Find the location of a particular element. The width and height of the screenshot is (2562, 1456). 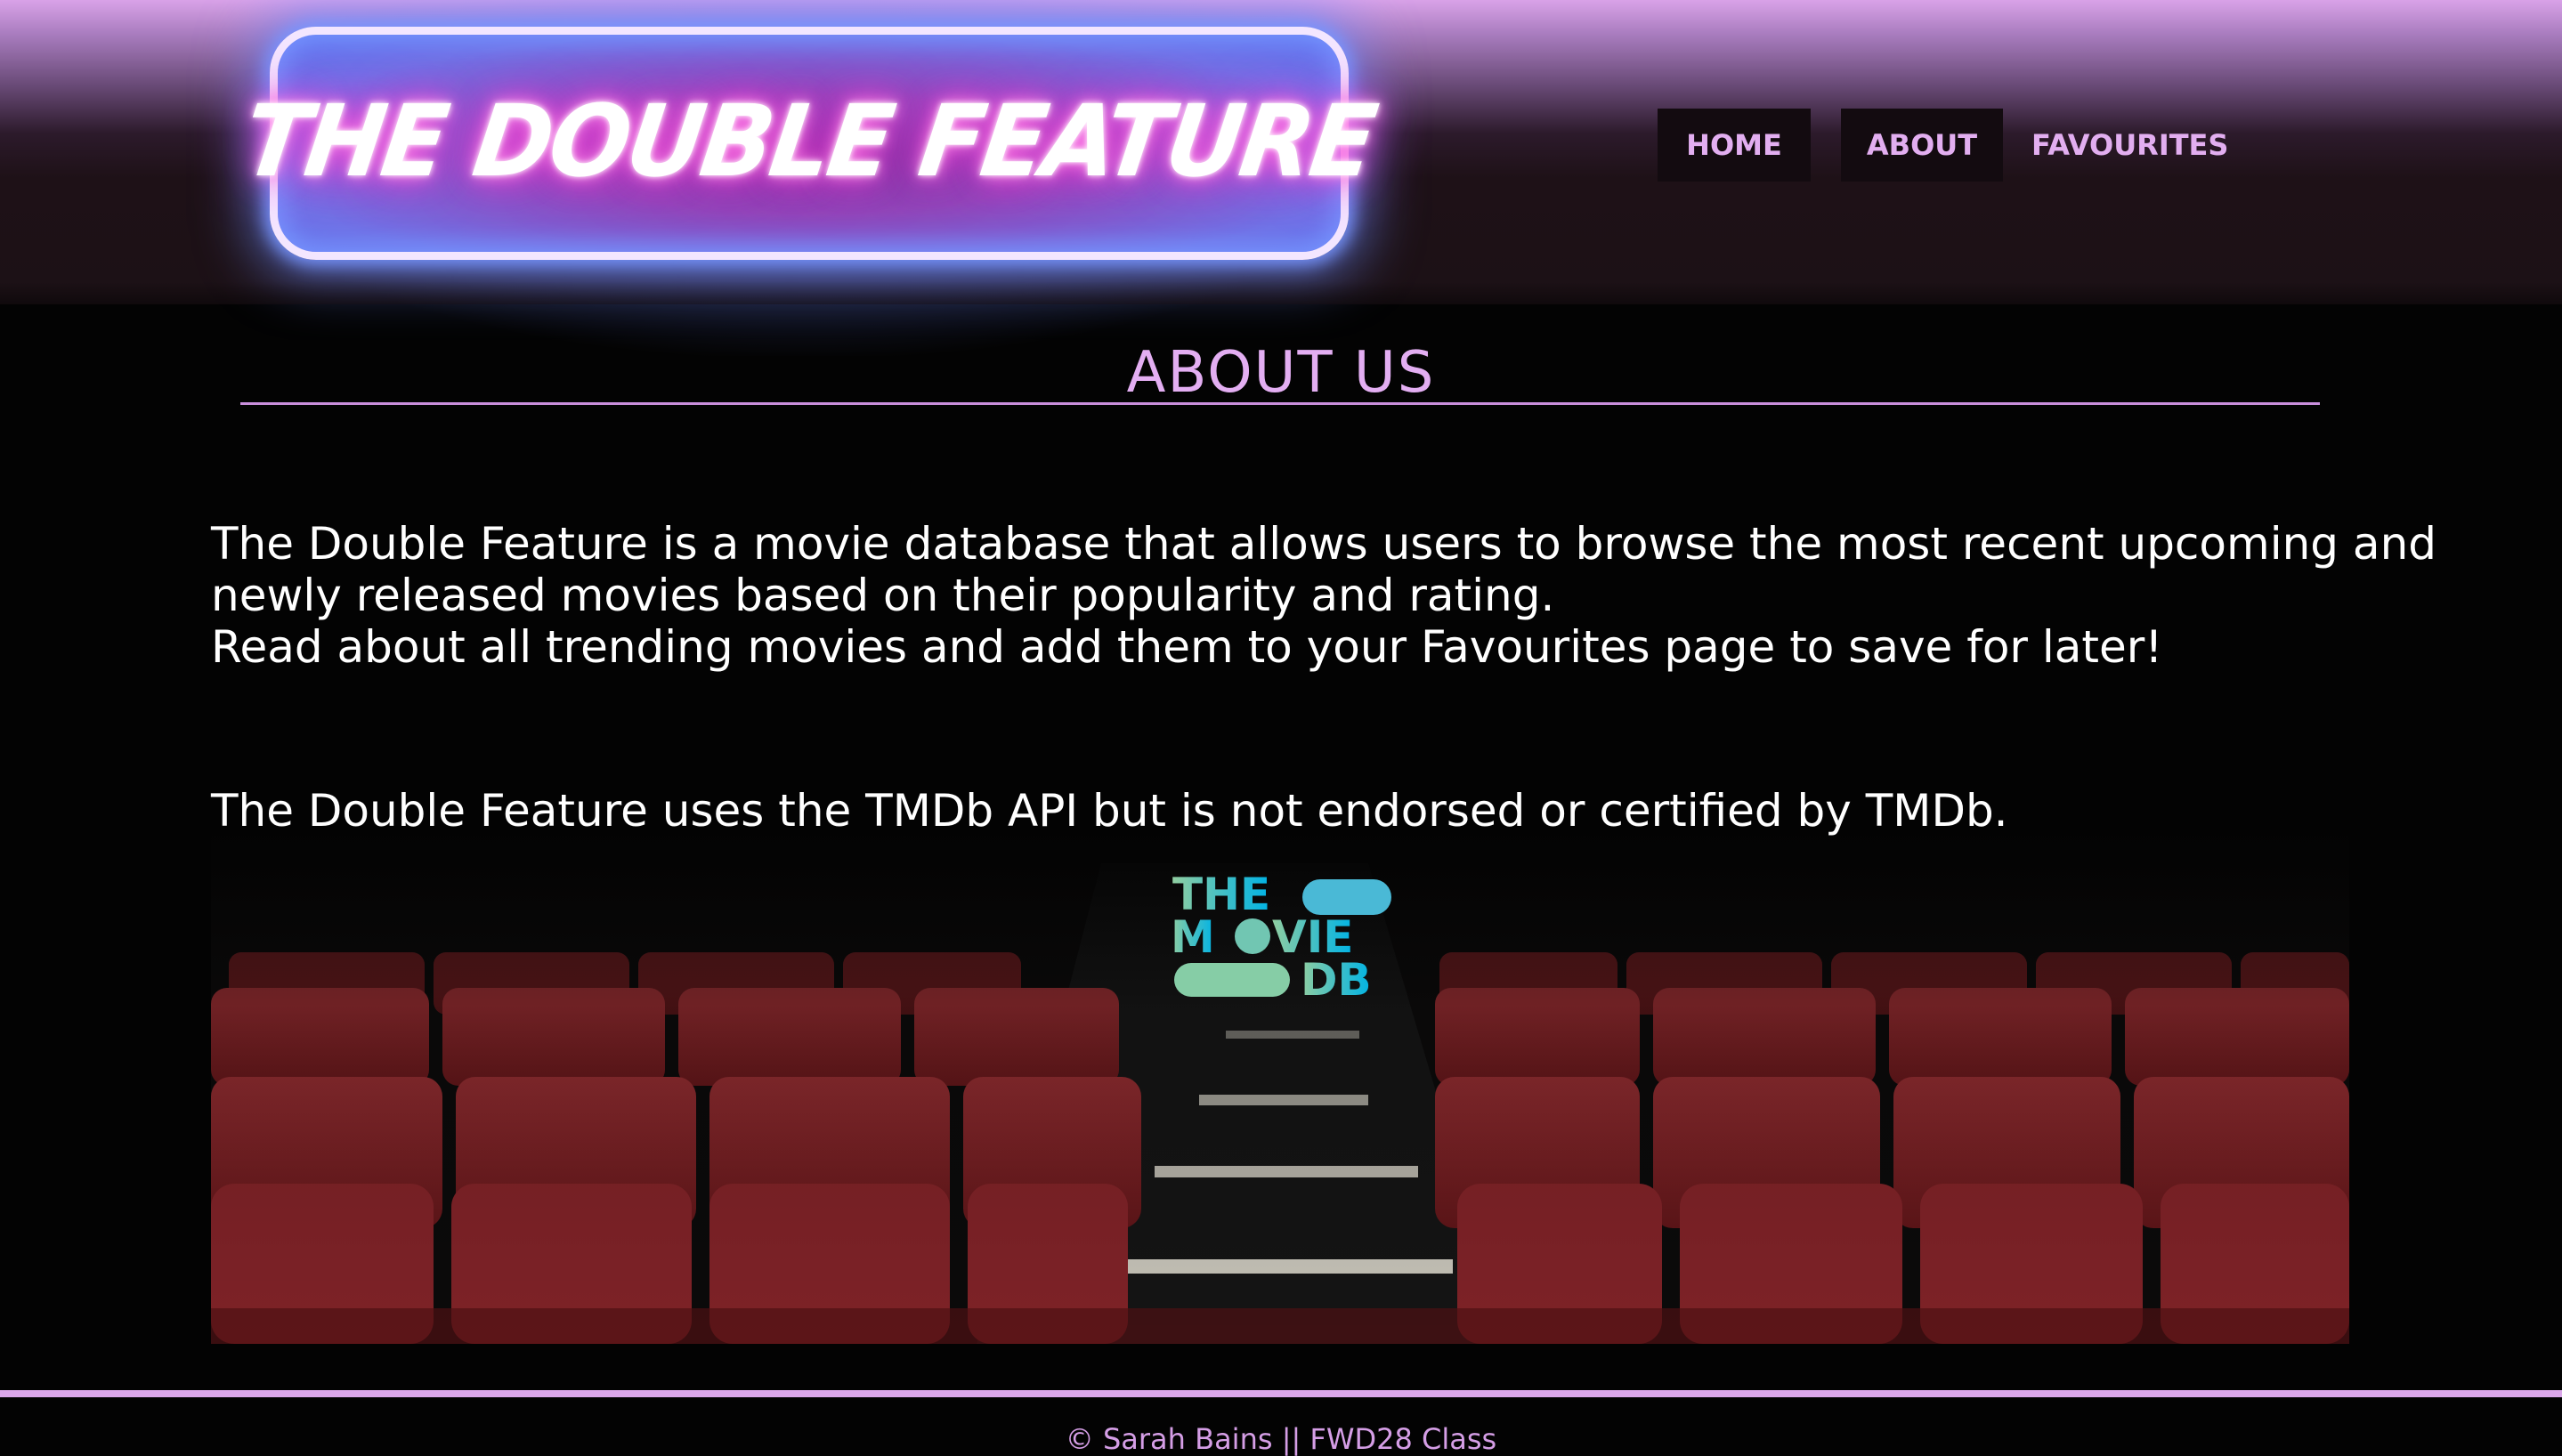

logo-text: THE DOUBLE FEATURE is located at coordinates (809, 140).